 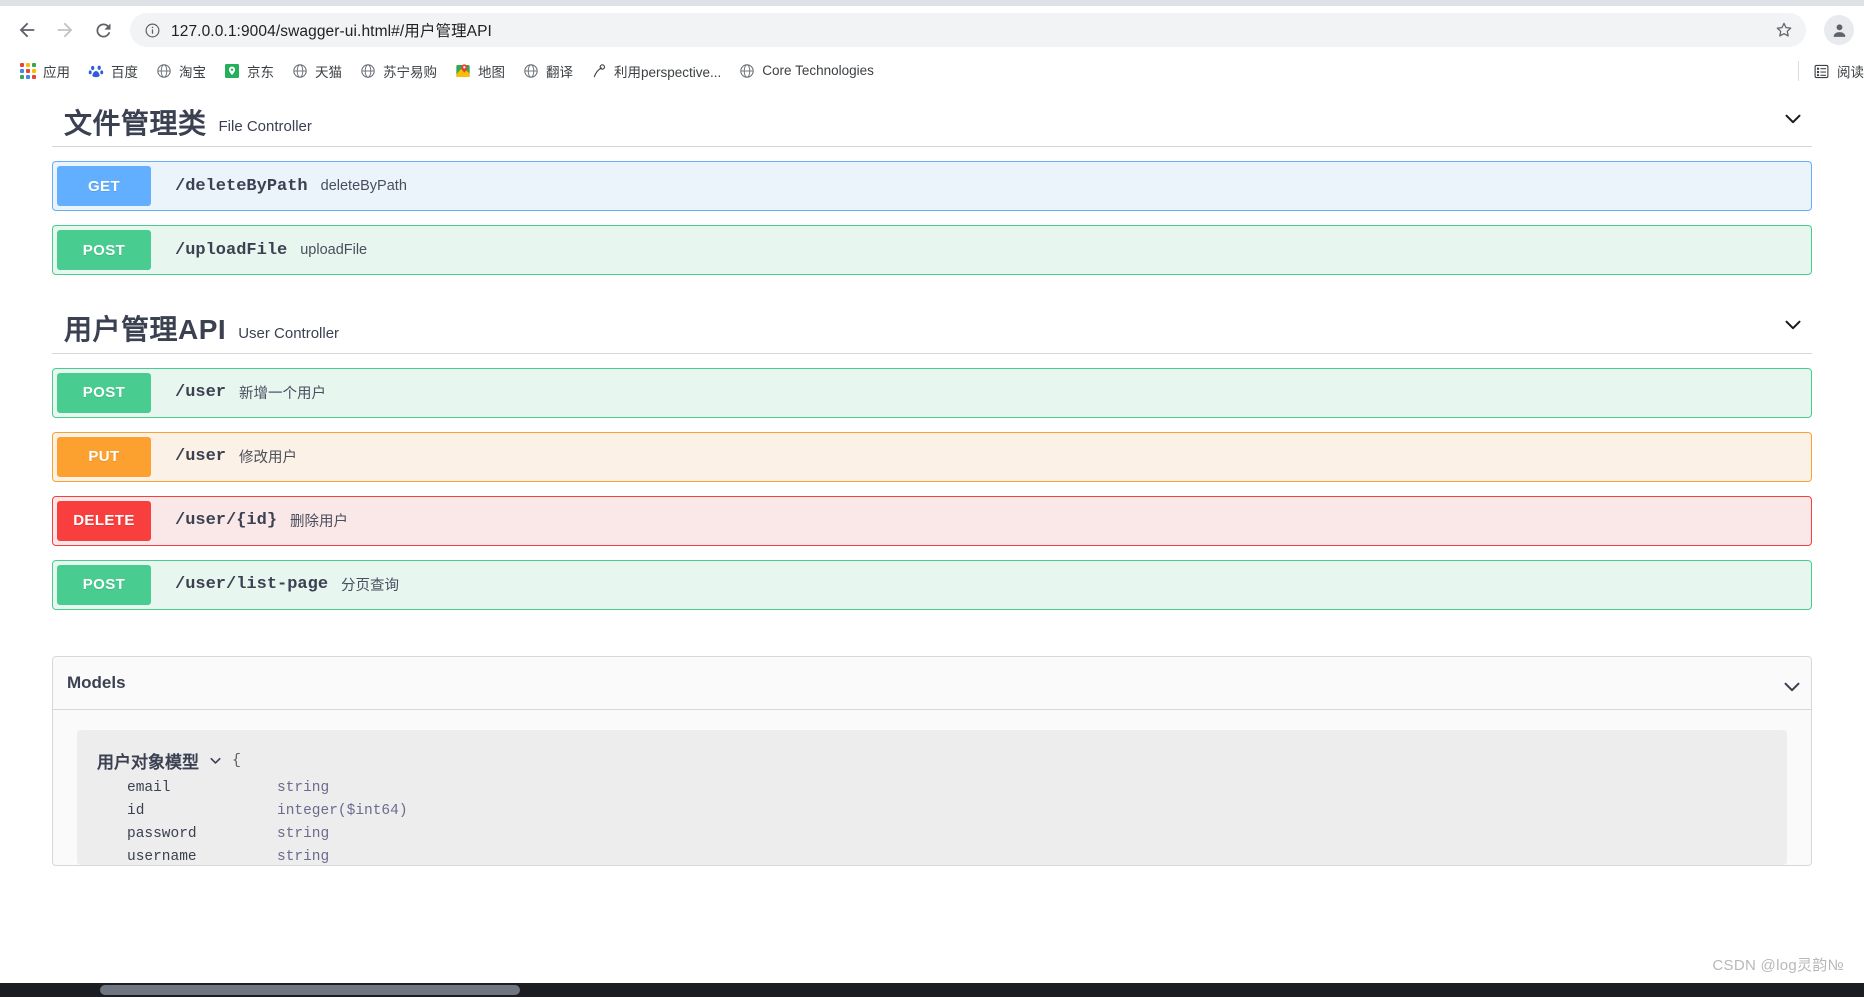 What do you see at coordinates (319, 522) in the screenshot?
I see `operation-summary: 删除用户` at bounding box center [319, 522].